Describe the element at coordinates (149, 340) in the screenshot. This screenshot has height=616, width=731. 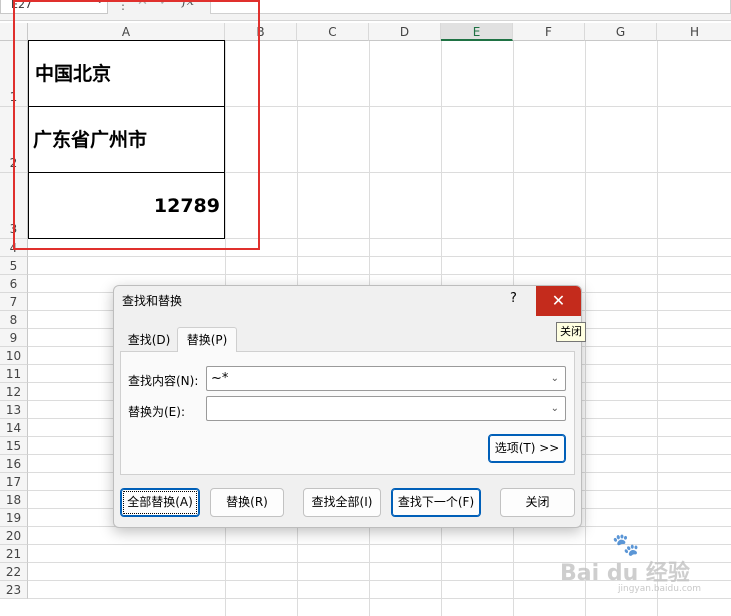
I see `tab-find: 查找(D)` at that location.